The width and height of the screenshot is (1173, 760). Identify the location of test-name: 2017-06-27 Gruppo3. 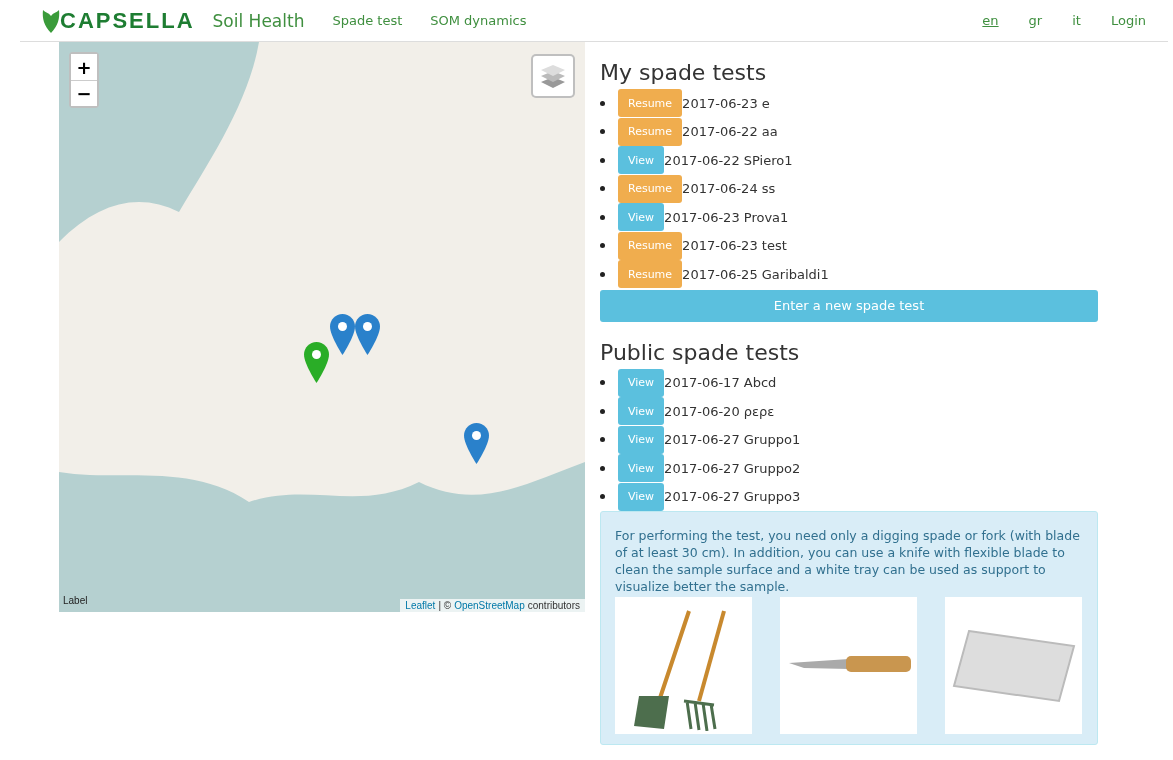
(732, 497).